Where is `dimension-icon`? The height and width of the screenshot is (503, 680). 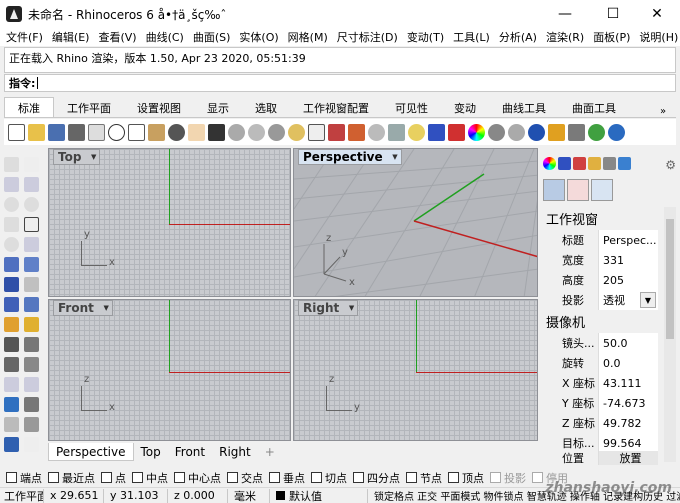 dimension-icon is located at coordinates (11, 404).